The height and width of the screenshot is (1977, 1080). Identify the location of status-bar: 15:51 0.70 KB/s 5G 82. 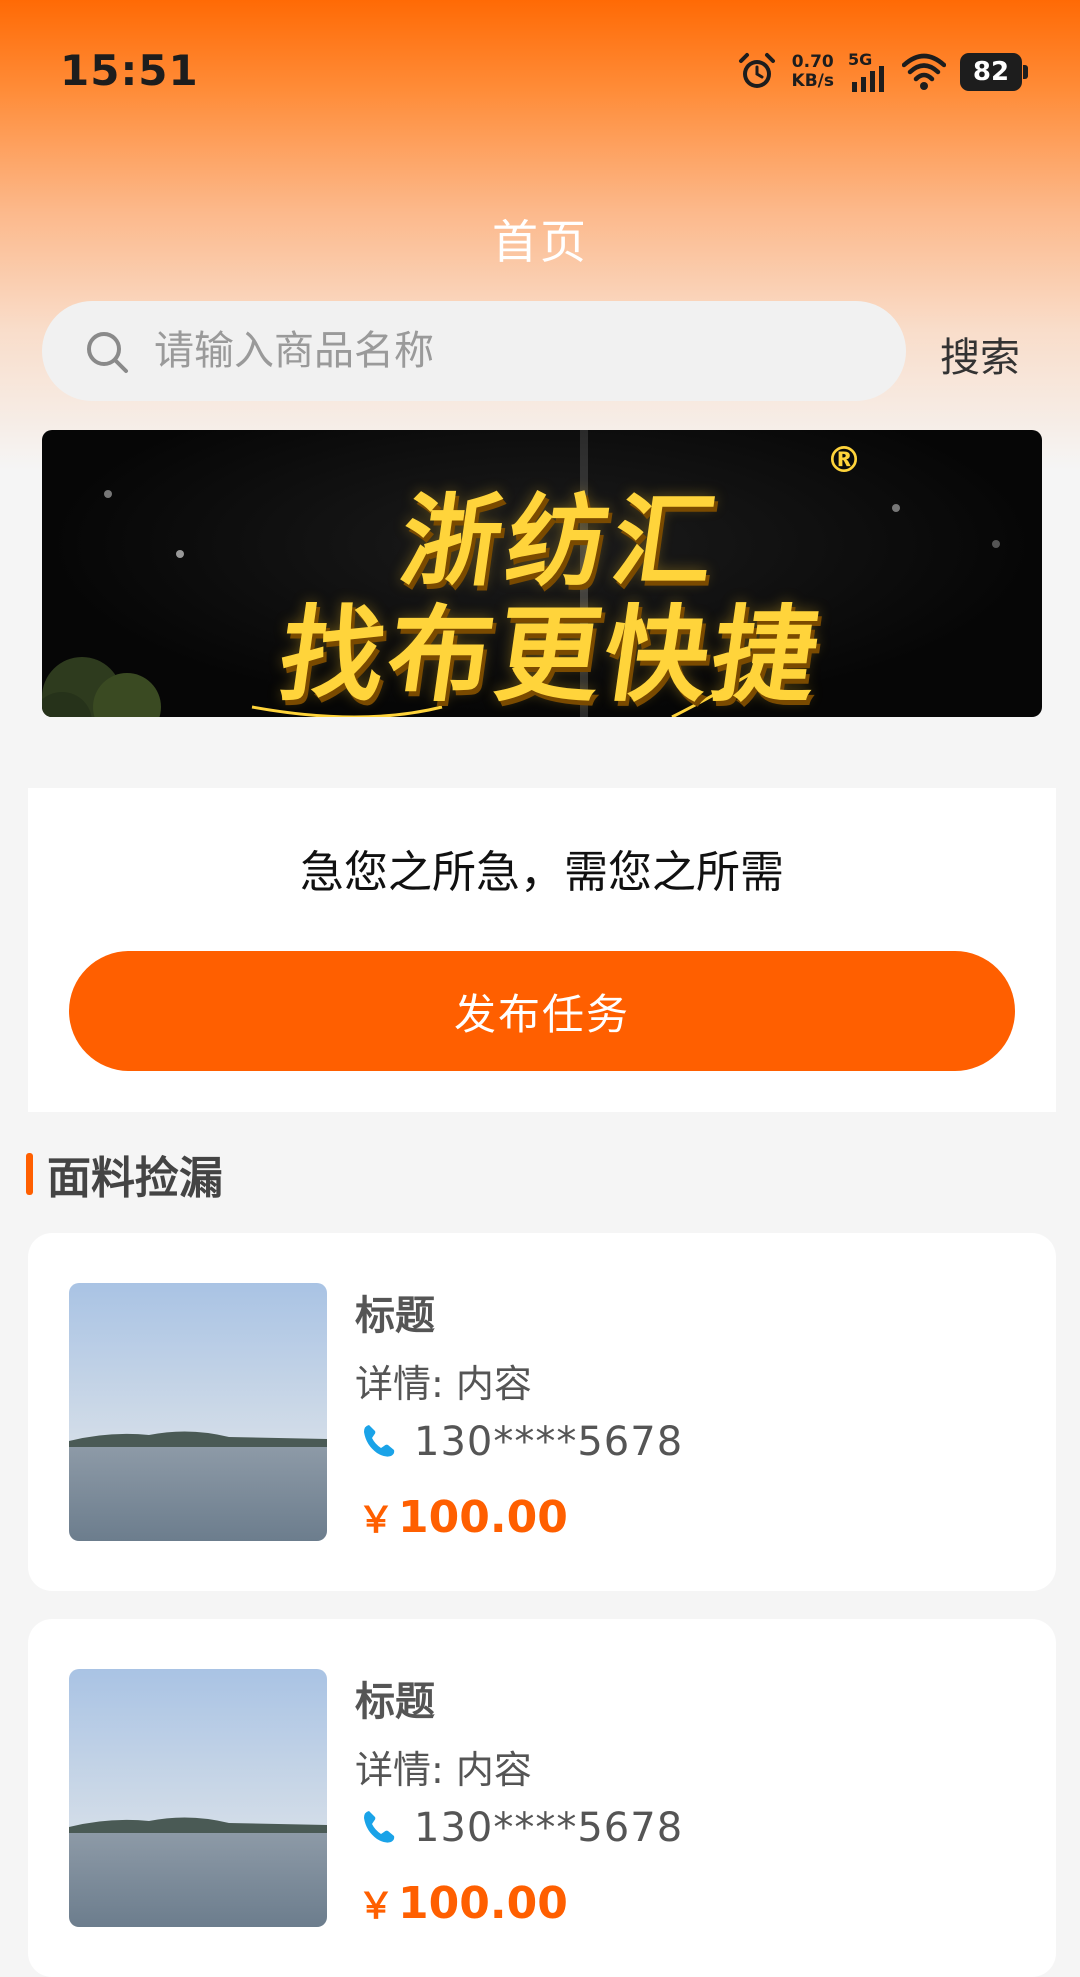
(540, 70).